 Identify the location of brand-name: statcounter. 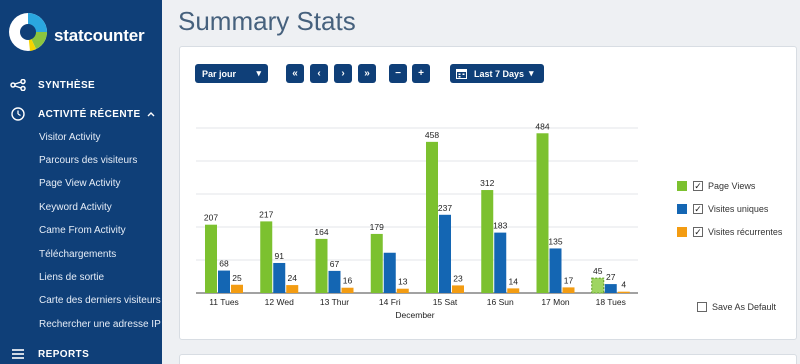
(99, 35).